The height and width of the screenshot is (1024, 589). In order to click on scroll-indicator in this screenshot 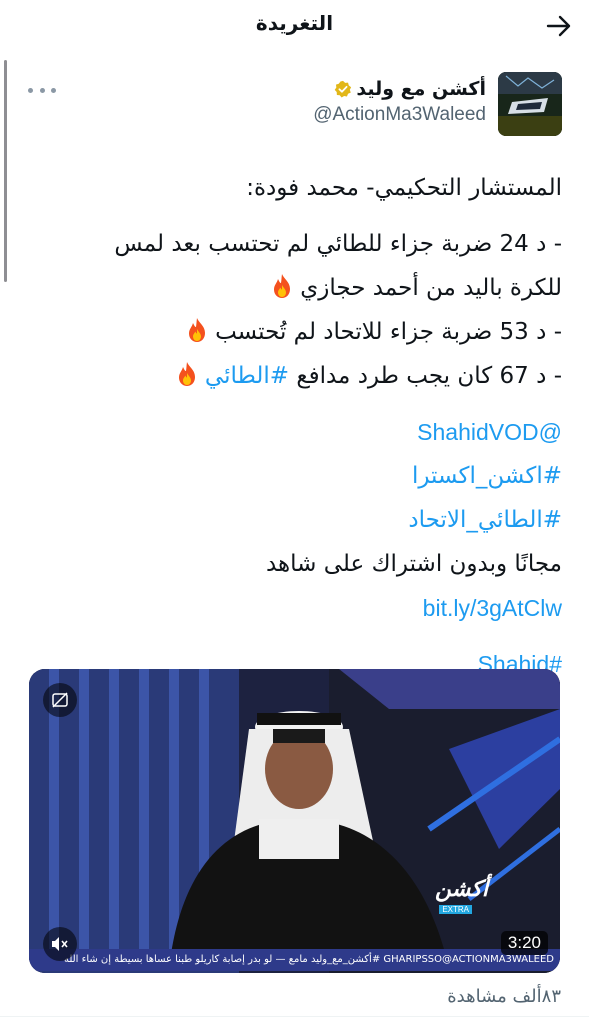, I will do `click(5, 171)`.